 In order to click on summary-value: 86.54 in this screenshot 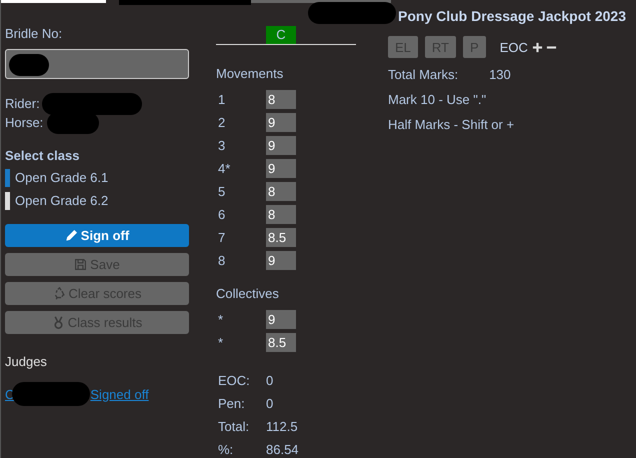, I will do `click(282, 450)`.